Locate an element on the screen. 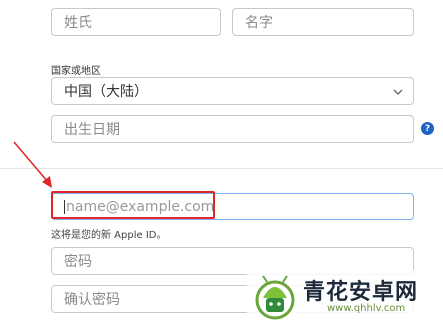 The height and width of the screenshot is (328, 443). last-name-field: 姓氏 is located at coordinates (136, 22).